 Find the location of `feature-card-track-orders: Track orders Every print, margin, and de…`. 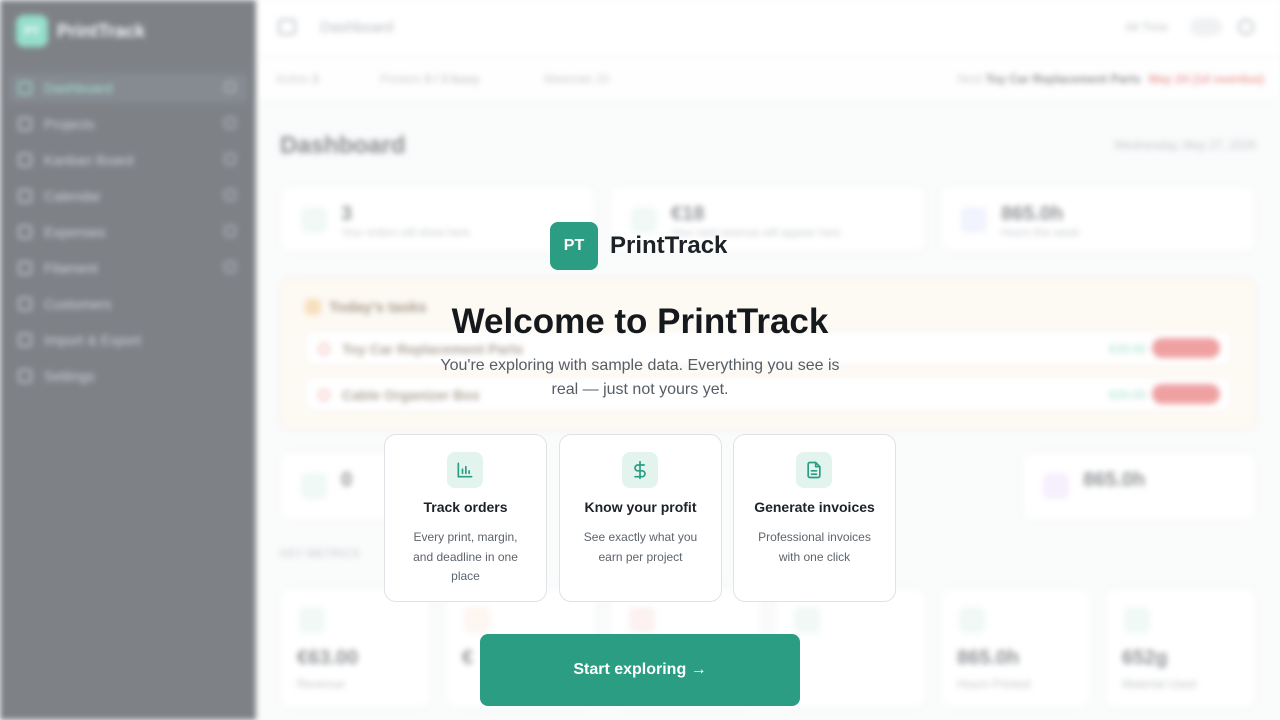

feature-card-track-orders: Track orders Every print, margin, and de… is located at coordinates (465, 518).